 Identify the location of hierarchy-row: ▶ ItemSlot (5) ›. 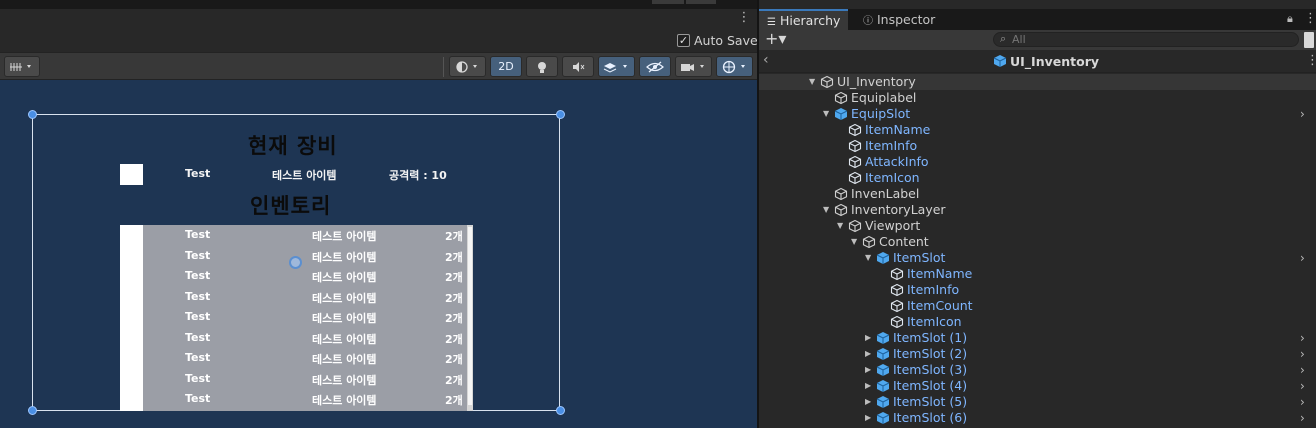
(1037, 402).